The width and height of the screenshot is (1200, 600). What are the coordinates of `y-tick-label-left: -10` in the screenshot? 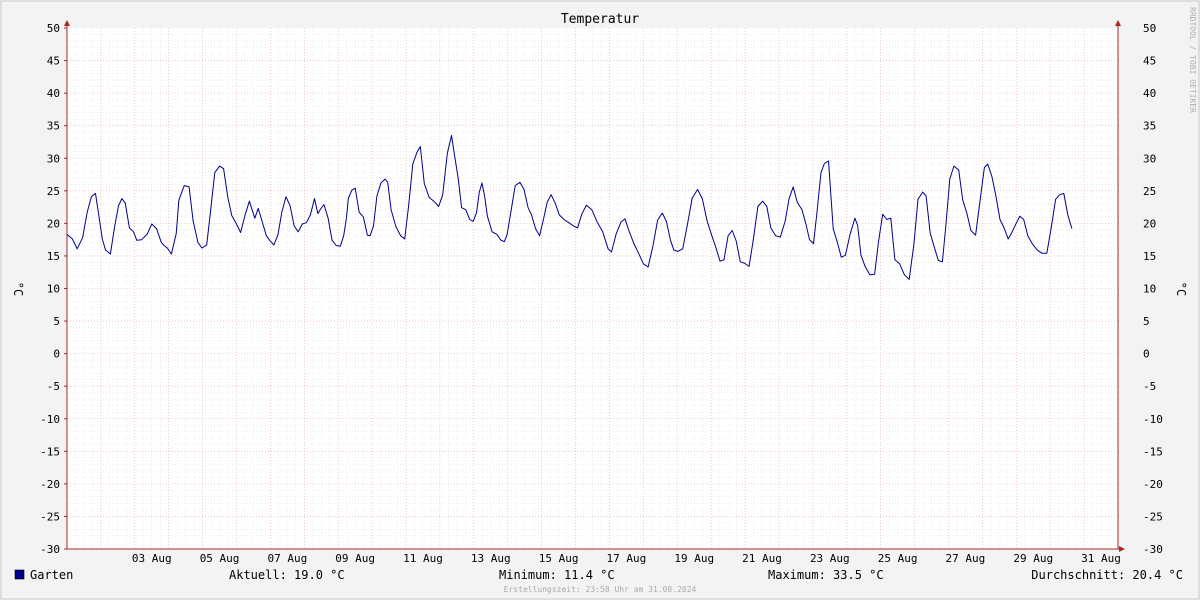 It's located at (50, 419).